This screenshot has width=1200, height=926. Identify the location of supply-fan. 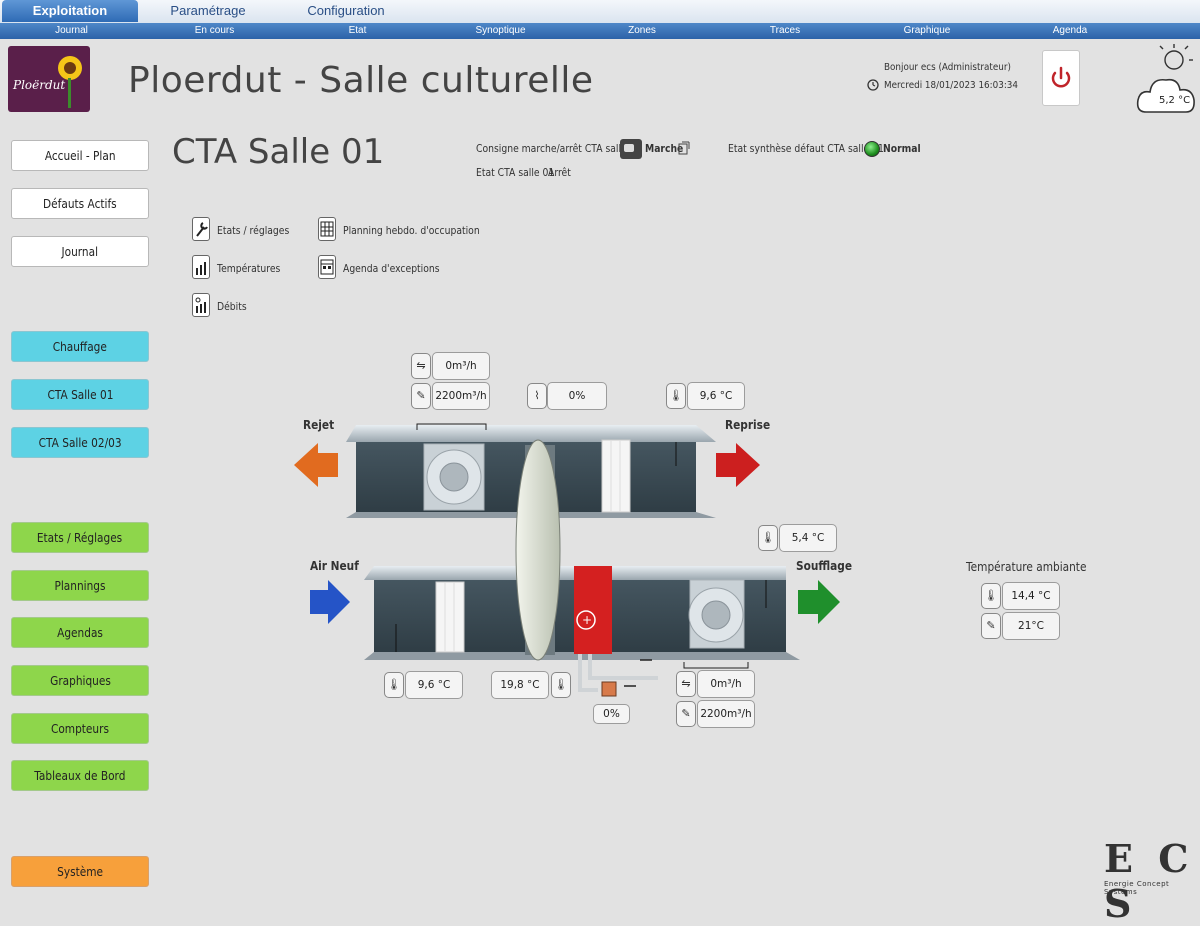
(716, 615).